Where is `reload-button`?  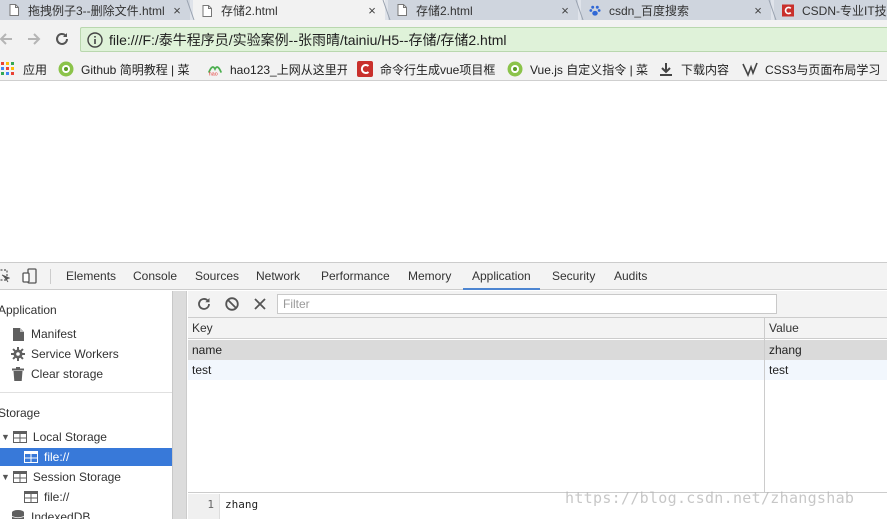 reload-button is located at coordinates (62, 39).